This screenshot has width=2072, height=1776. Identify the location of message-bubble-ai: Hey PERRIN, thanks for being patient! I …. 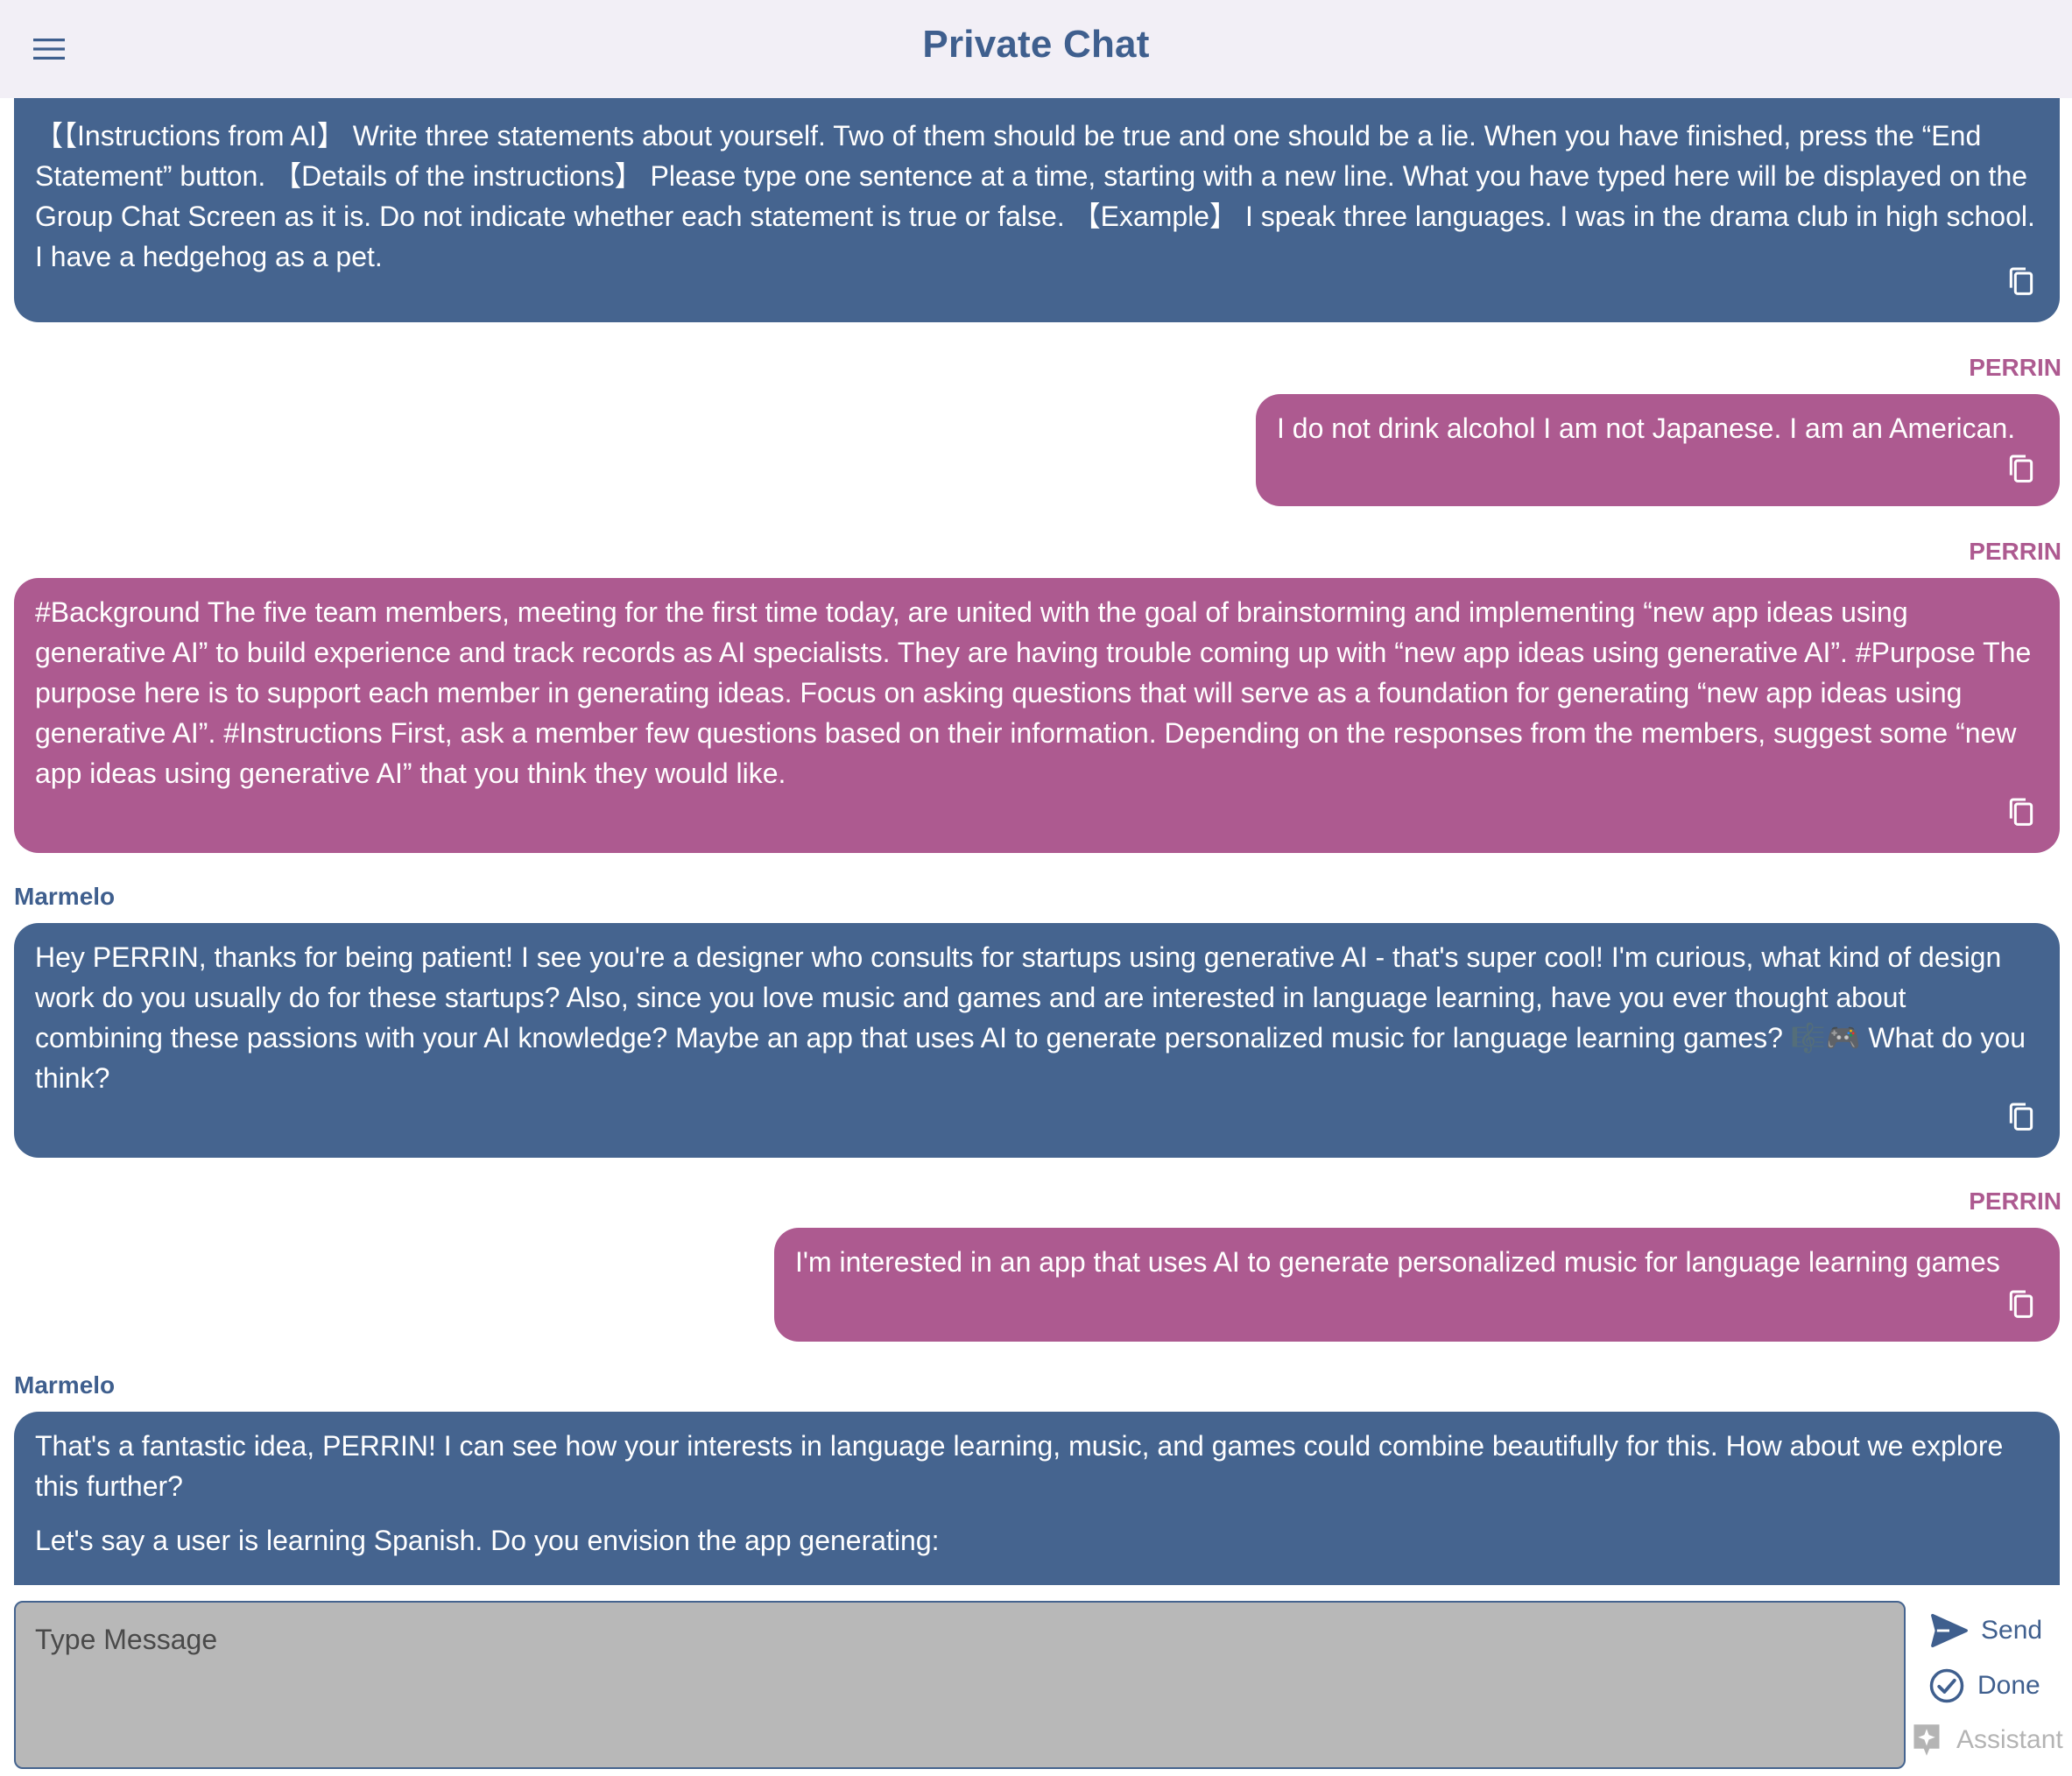
(1037, 1040).